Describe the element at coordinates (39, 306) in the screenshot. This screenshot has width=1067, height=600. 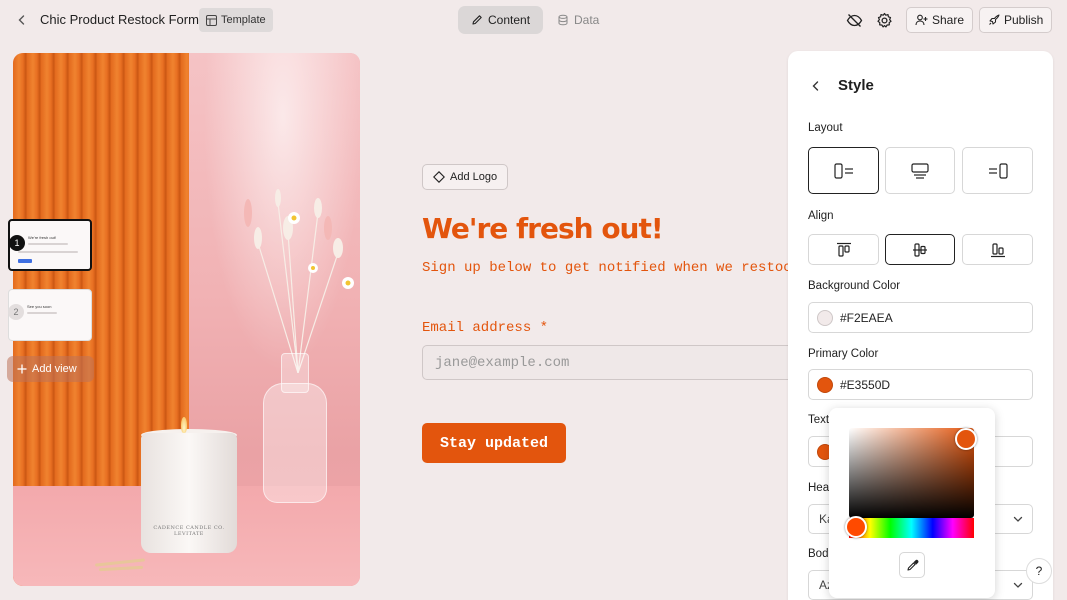
I see `view-thumbnail-title: See you soon` at that location.